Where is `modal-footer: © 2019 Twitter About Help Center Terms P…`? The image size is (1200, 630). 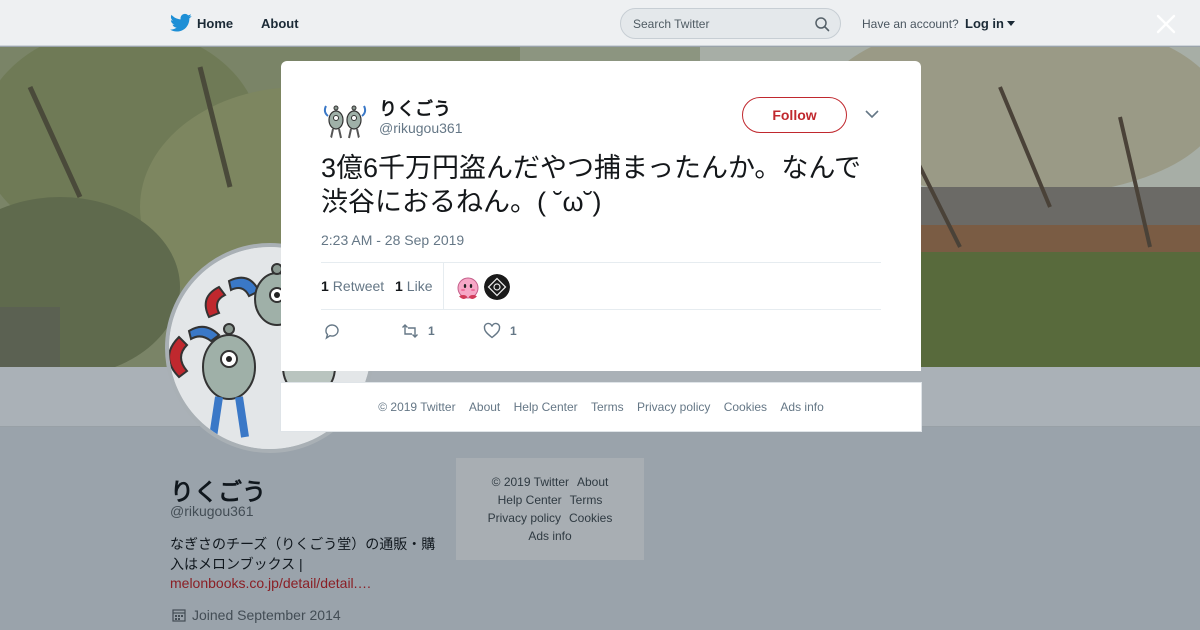 modal-footer: © 2019 Twitter About Help Center Terms P… is located at coordinates (601, 407).